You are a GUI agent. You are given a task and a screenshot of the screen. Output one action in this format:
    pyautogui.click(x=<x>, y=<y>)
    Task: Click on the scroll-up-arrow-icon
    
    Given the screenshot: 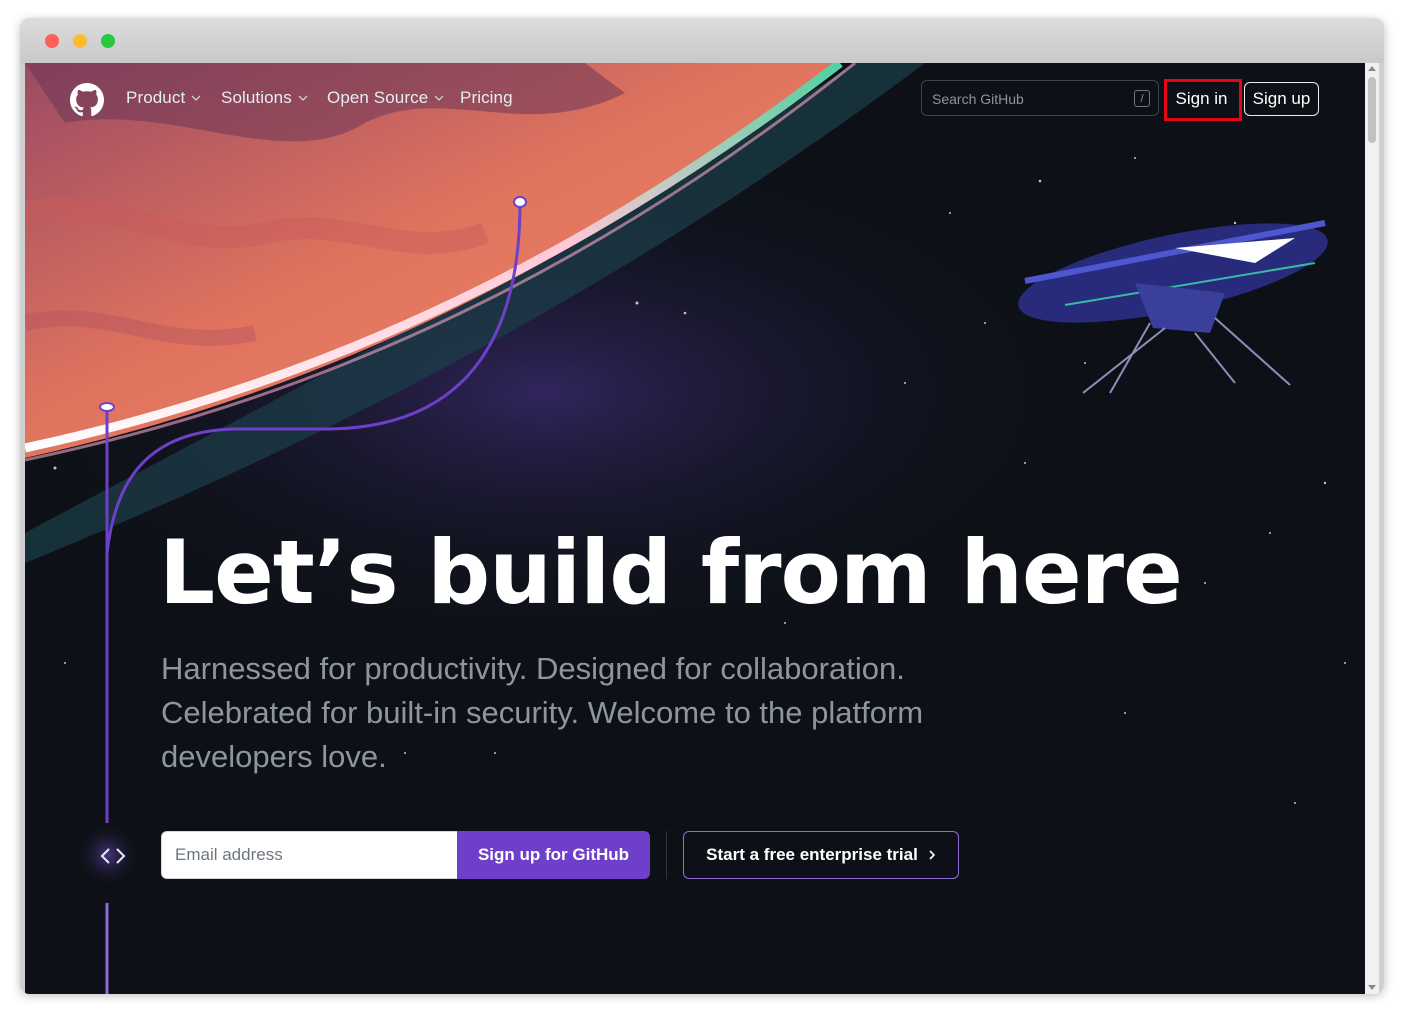 What is the action you would take?
    pyautogui.click(x=1372, y=68)
    